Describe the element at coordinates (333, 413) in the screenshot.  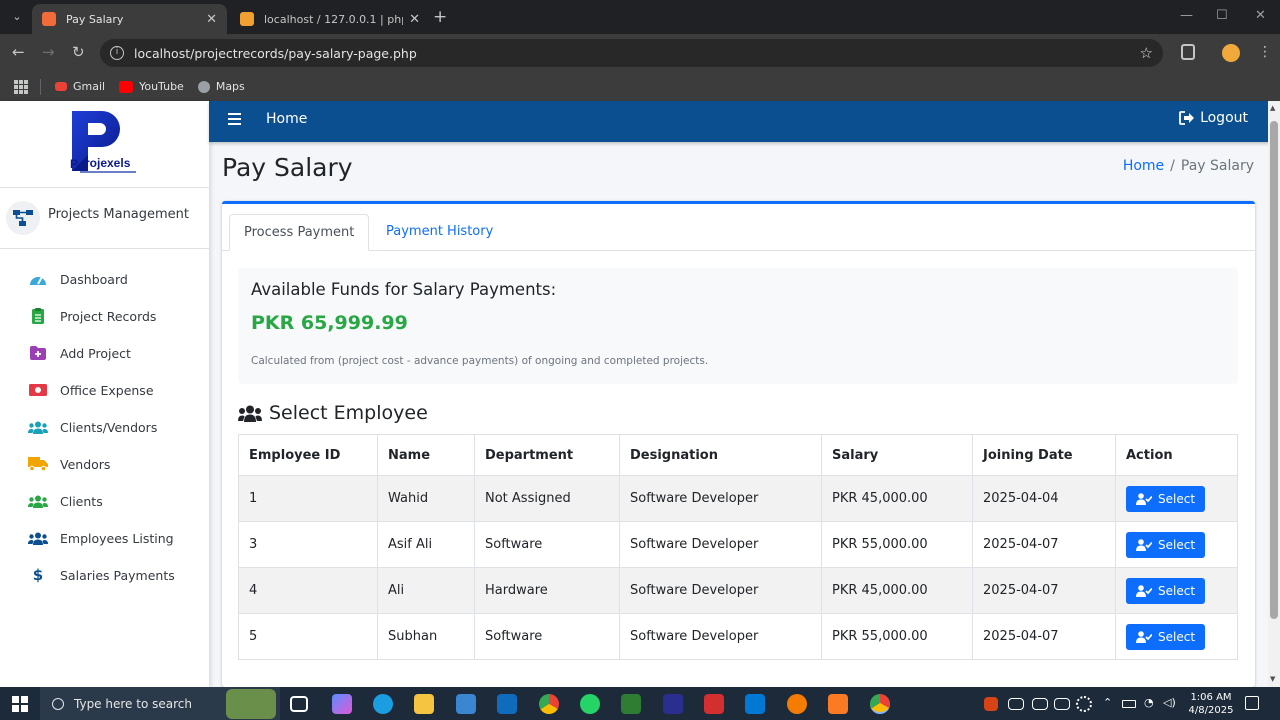
I see `select-employee-heading: Select Employee` at that location.